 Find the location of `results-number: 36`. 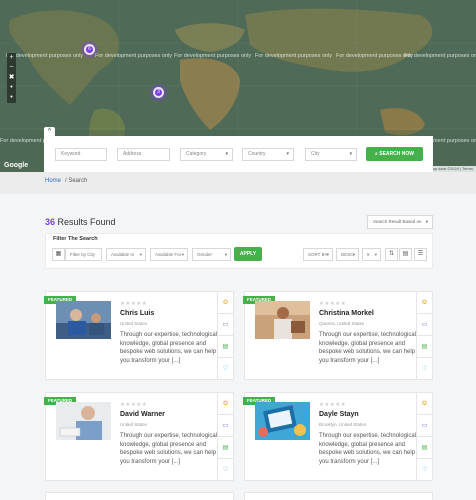

results-number: 36 is located at coordinates (50, 222).